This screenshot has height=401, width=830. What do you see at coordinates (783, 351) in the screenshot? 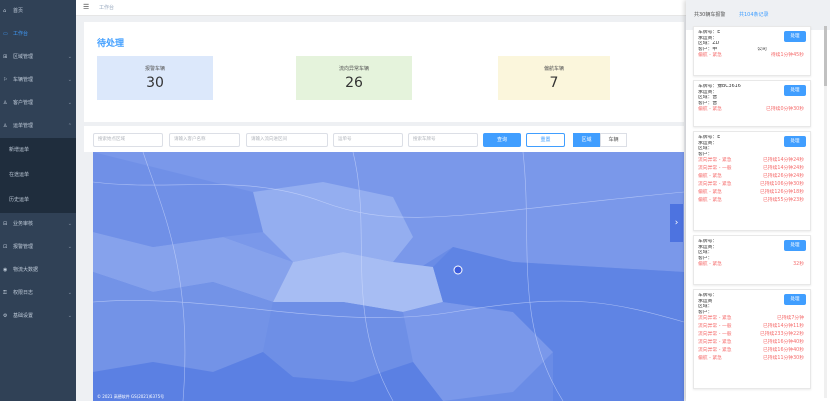
I see `alarm-duration: 已持续16分钟40秒` at bounding box center [783, 351].